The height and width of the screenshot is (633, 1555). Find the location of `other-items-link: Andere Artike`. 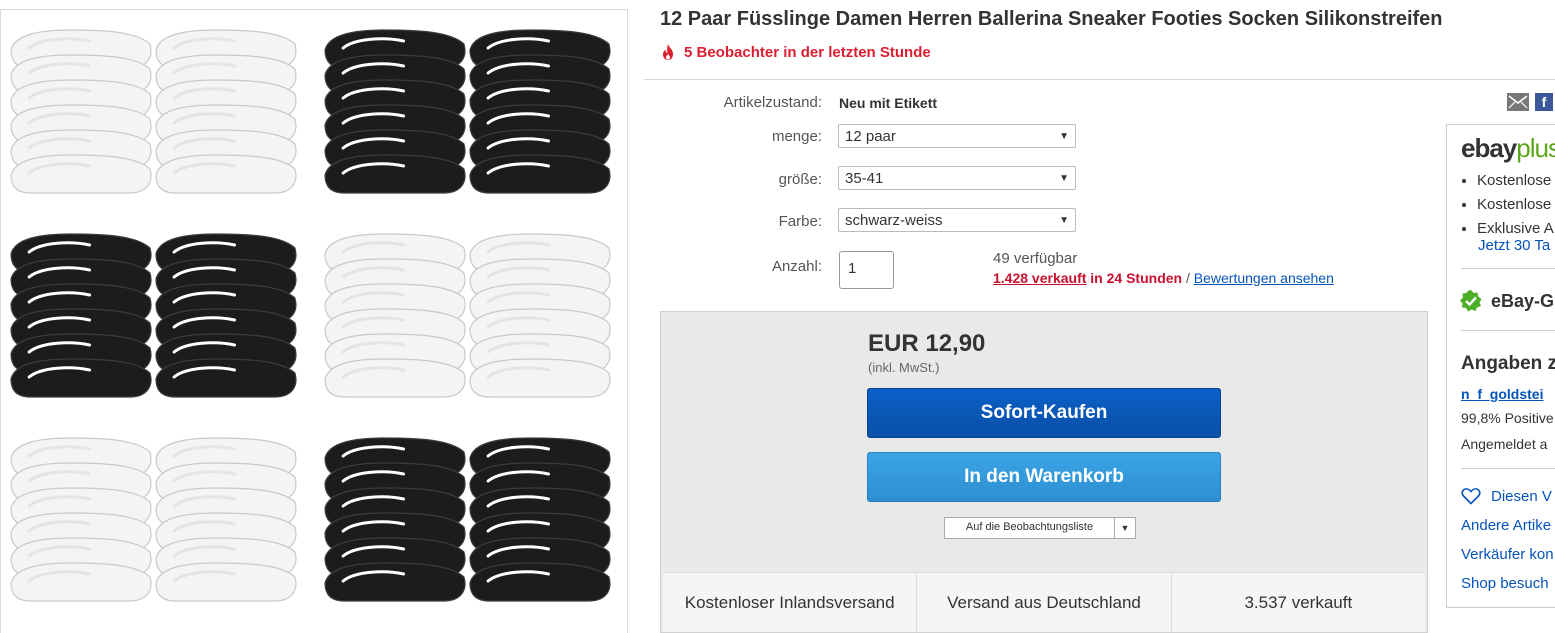

other-items-link: Andere Artike is located at coordinates (1506, 525).